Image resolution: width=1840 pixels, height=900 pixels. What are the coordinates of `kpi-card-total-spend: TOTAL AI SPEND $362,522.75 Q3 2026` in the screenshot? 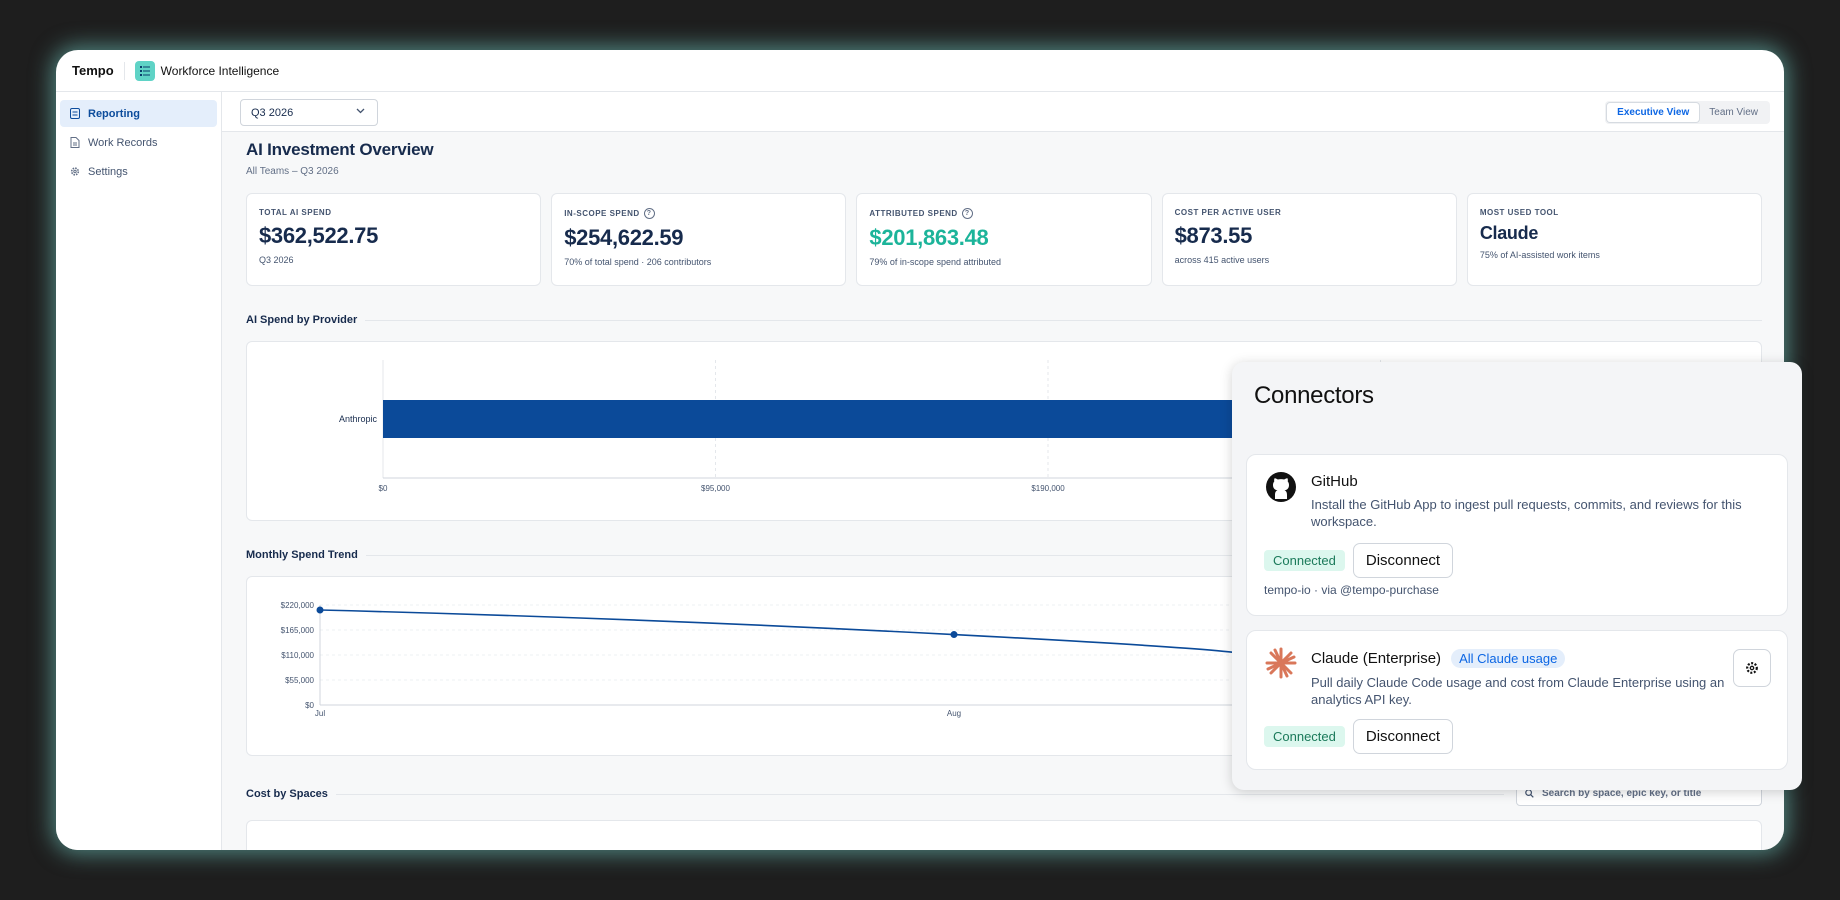 It's located at (394, 239).